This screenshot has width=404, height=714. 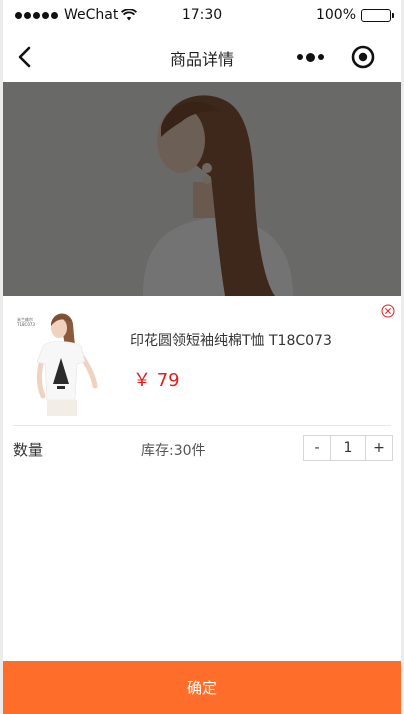 I want to click on product-thumbnail-image: 米兰维尔 T18C073, so click(x=58, y=360).